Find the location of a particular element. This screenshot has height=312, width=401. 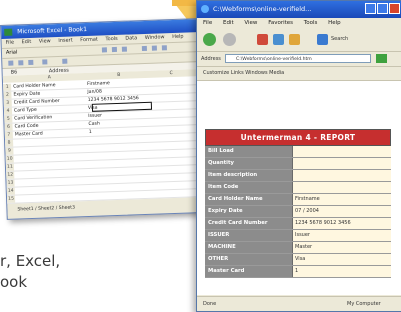

excel-menu-help: Help is located at coordinates (178, 37).